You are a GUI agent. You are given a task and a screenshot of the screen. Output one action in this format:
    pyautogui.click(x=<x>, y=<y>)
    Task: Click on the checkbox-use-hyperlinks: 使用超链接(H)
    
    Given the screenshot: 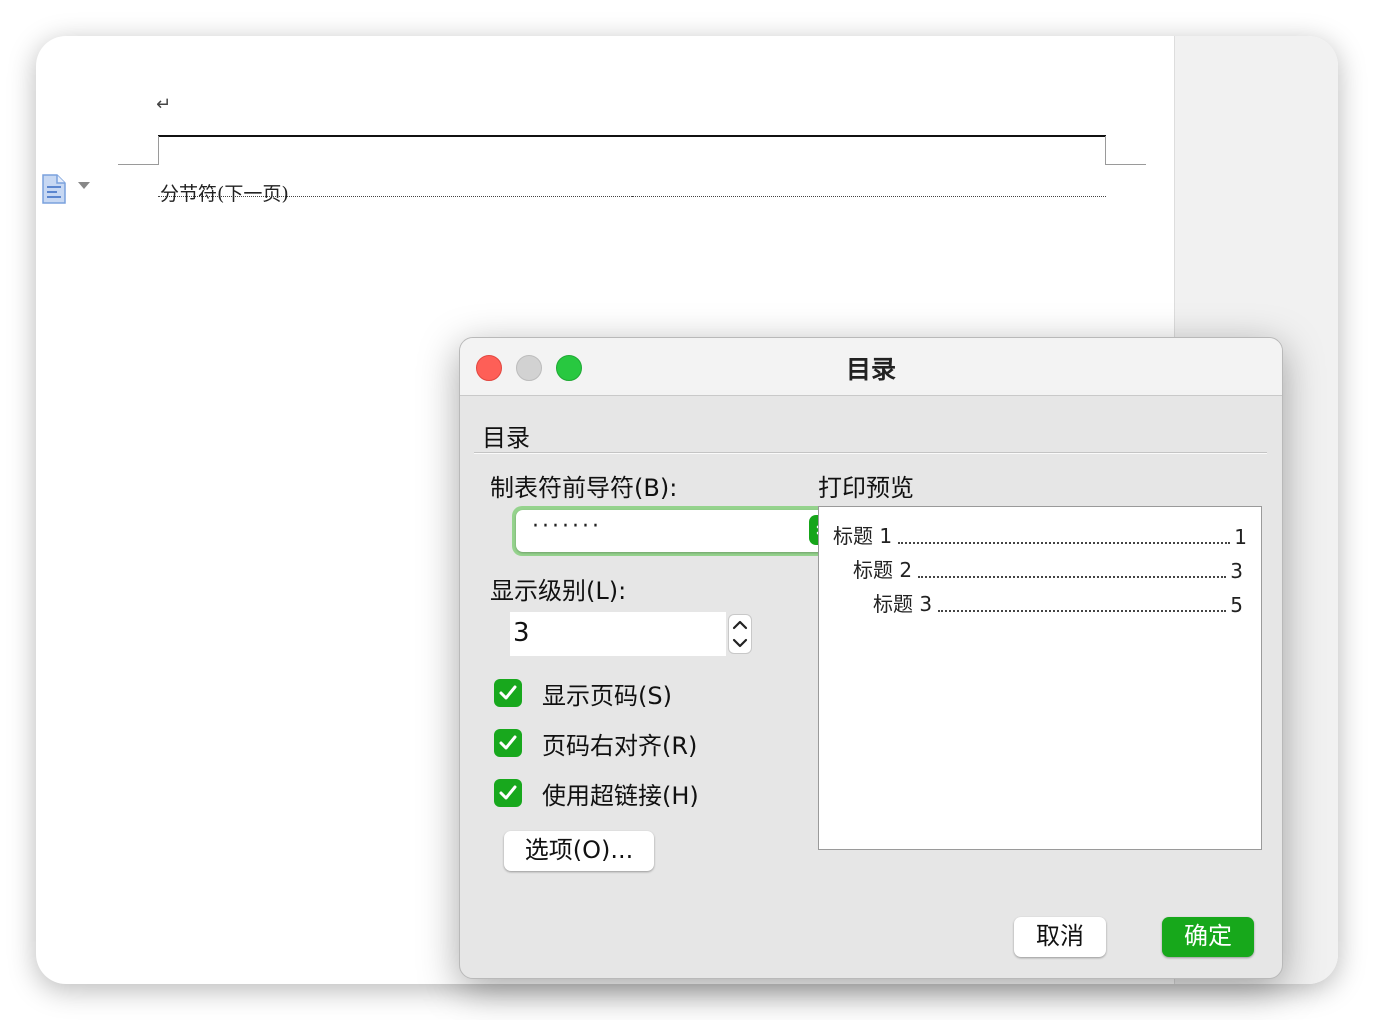 What is the action you would take?
    pyautogui.click(x=596, y=793)
    